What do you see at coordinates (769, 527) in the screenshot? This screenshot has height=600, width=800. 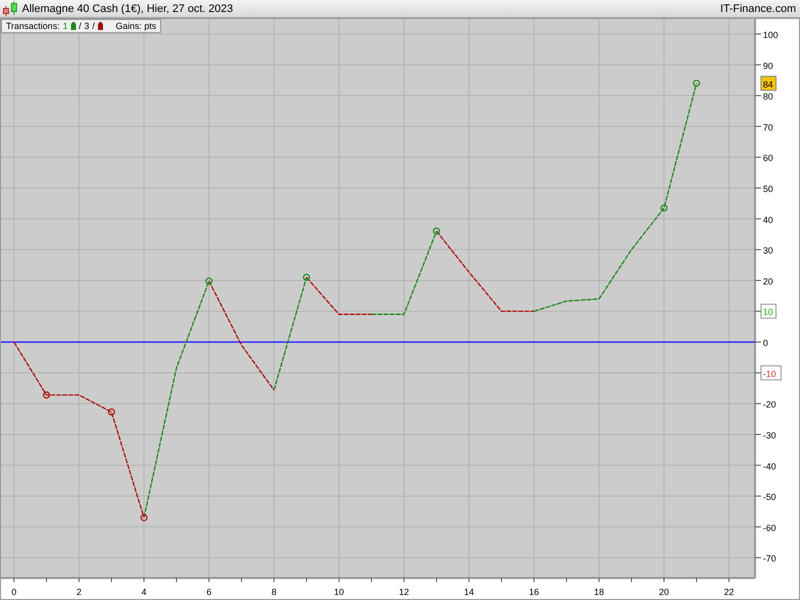 I see `y-tick-label: -60` at bounding box center [769, 527].